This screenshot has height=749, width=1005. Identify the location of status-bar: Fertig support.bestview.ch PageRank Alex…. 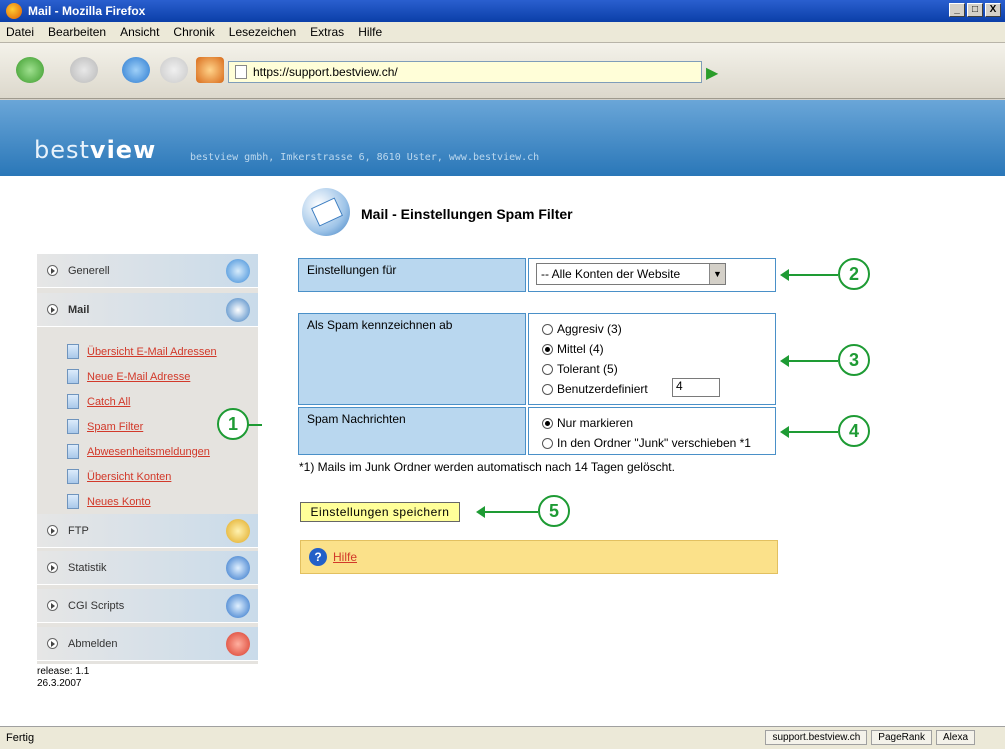
(502, 737).